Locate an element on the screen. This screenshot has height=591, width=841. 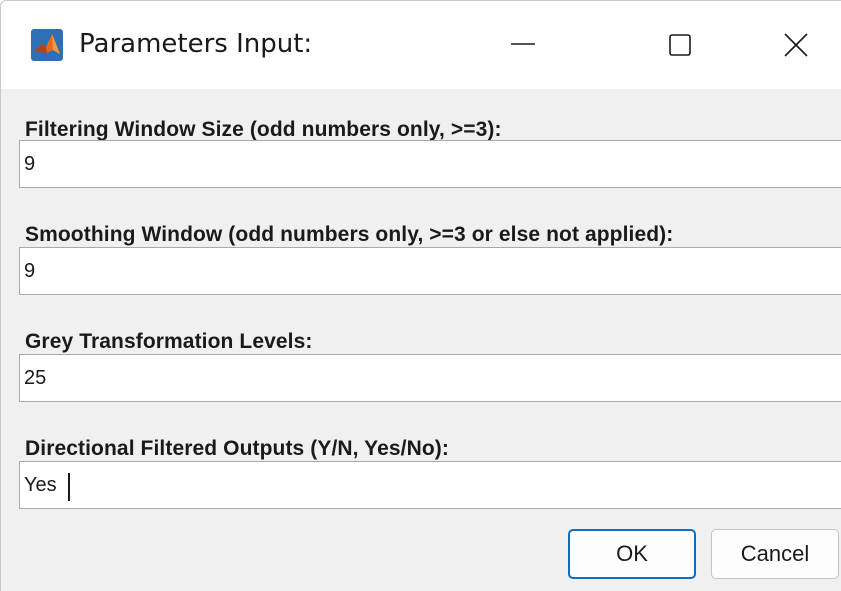
text-caret is located at coordinates (69, 487).